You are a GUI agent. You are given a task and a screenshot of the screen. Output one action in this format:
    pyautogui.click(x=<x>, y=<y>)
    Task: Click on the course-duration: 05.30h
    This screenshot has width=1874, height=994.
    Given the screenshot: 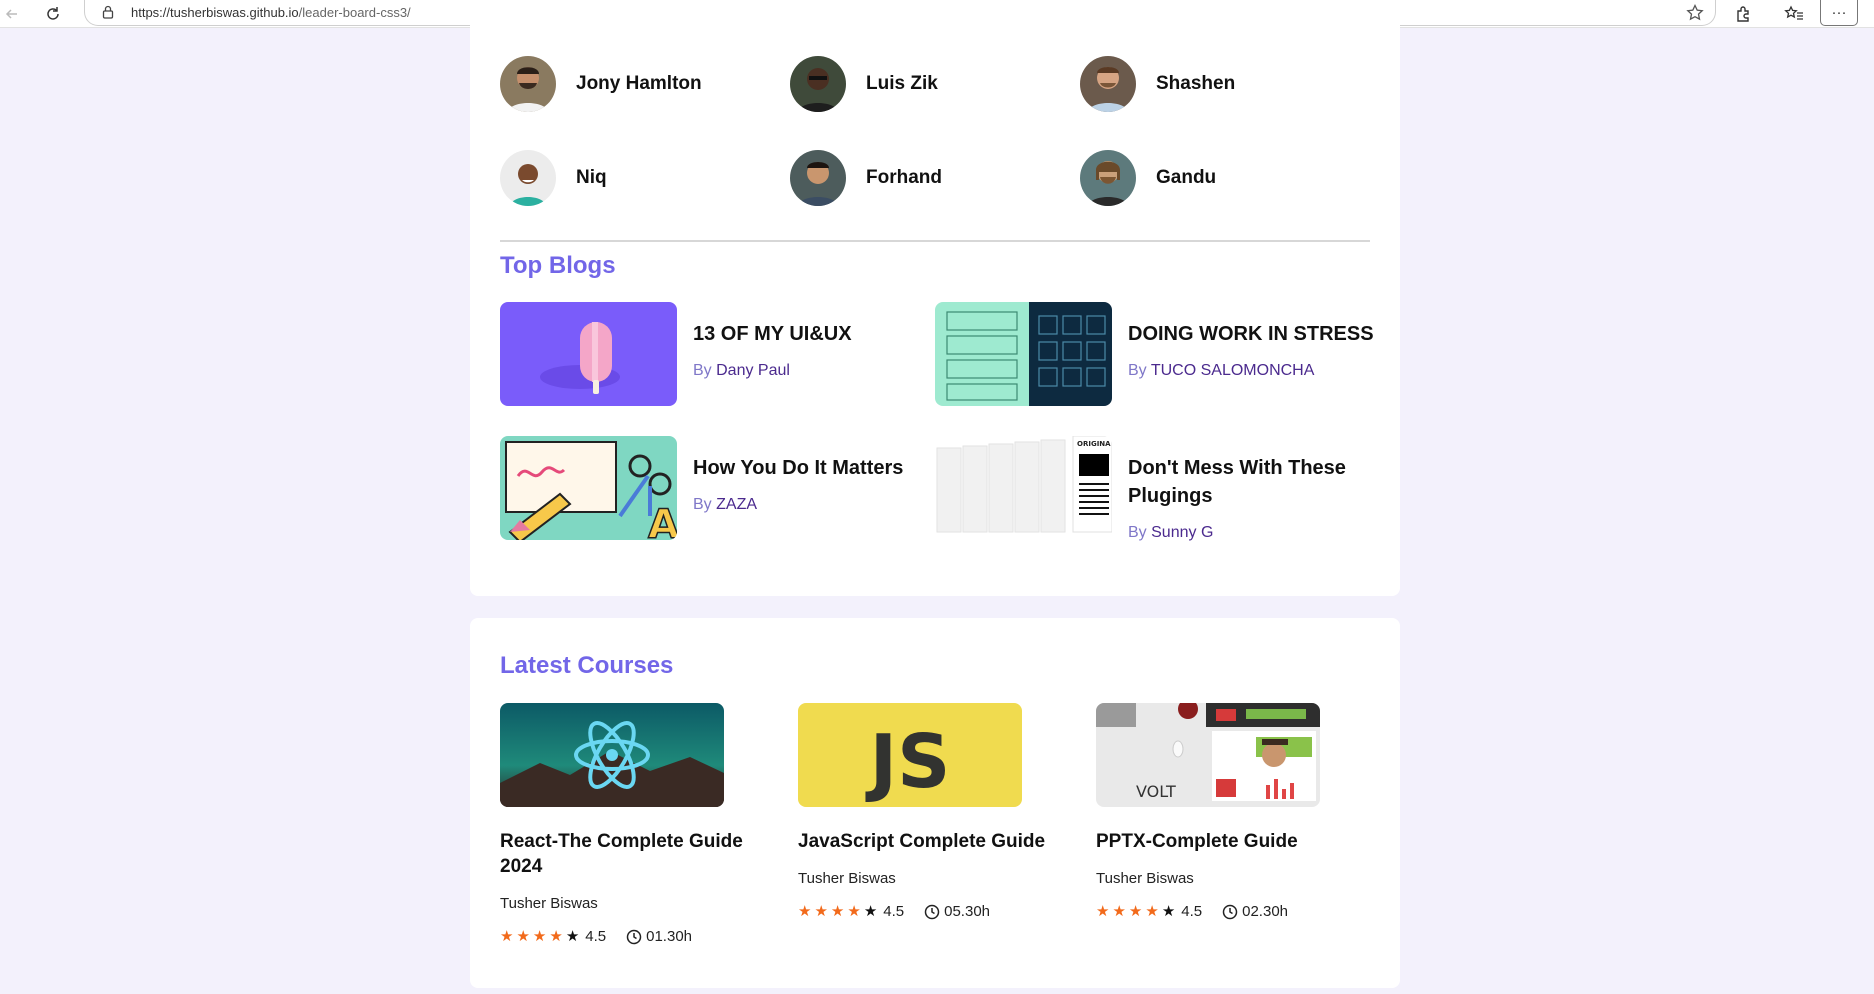 What is the action you would take?
    pyautogui.click(x=967, y=911)
    